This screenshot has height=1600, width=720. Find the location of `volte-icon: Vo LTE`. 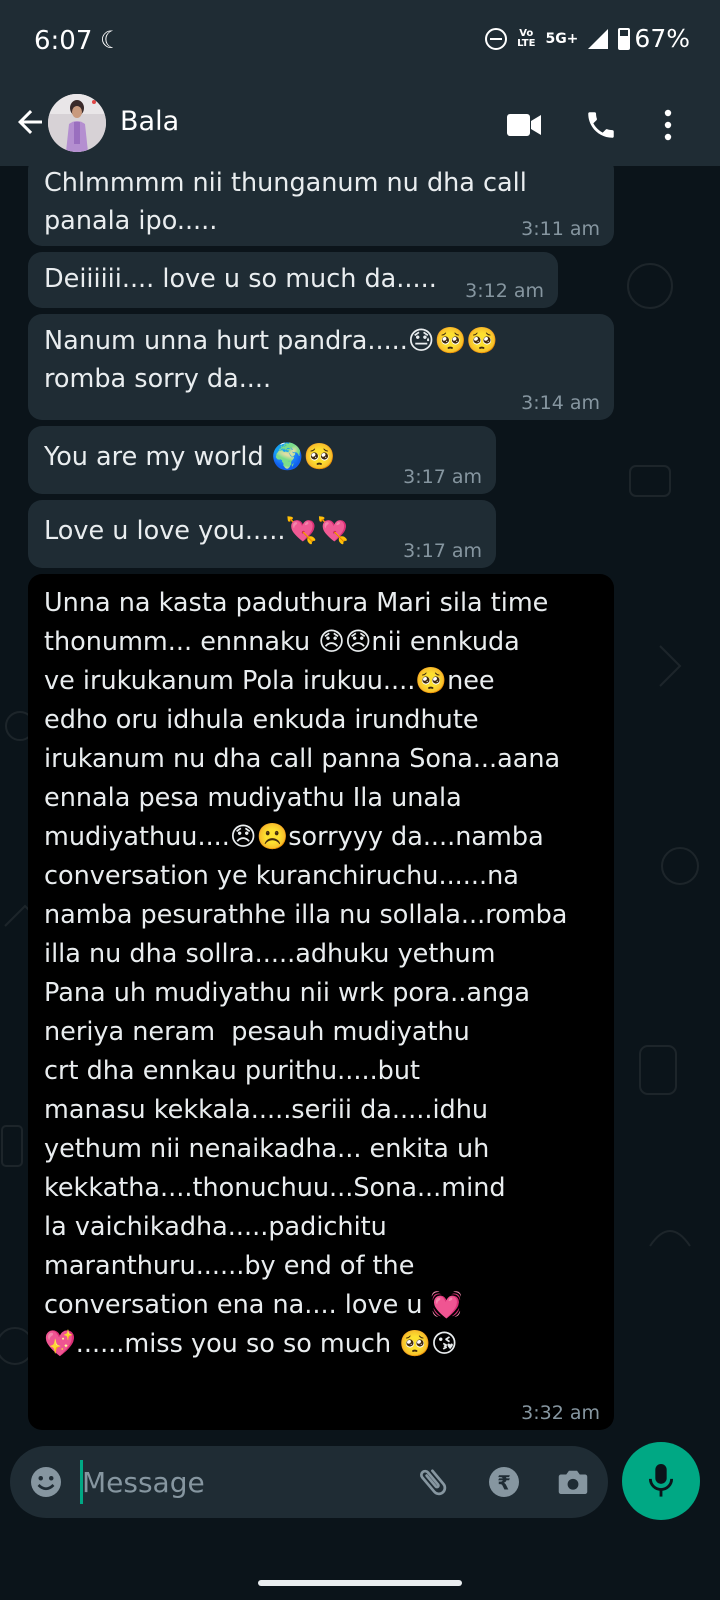

volte-icon: Vo LTE is located at coordinates (526, 38).